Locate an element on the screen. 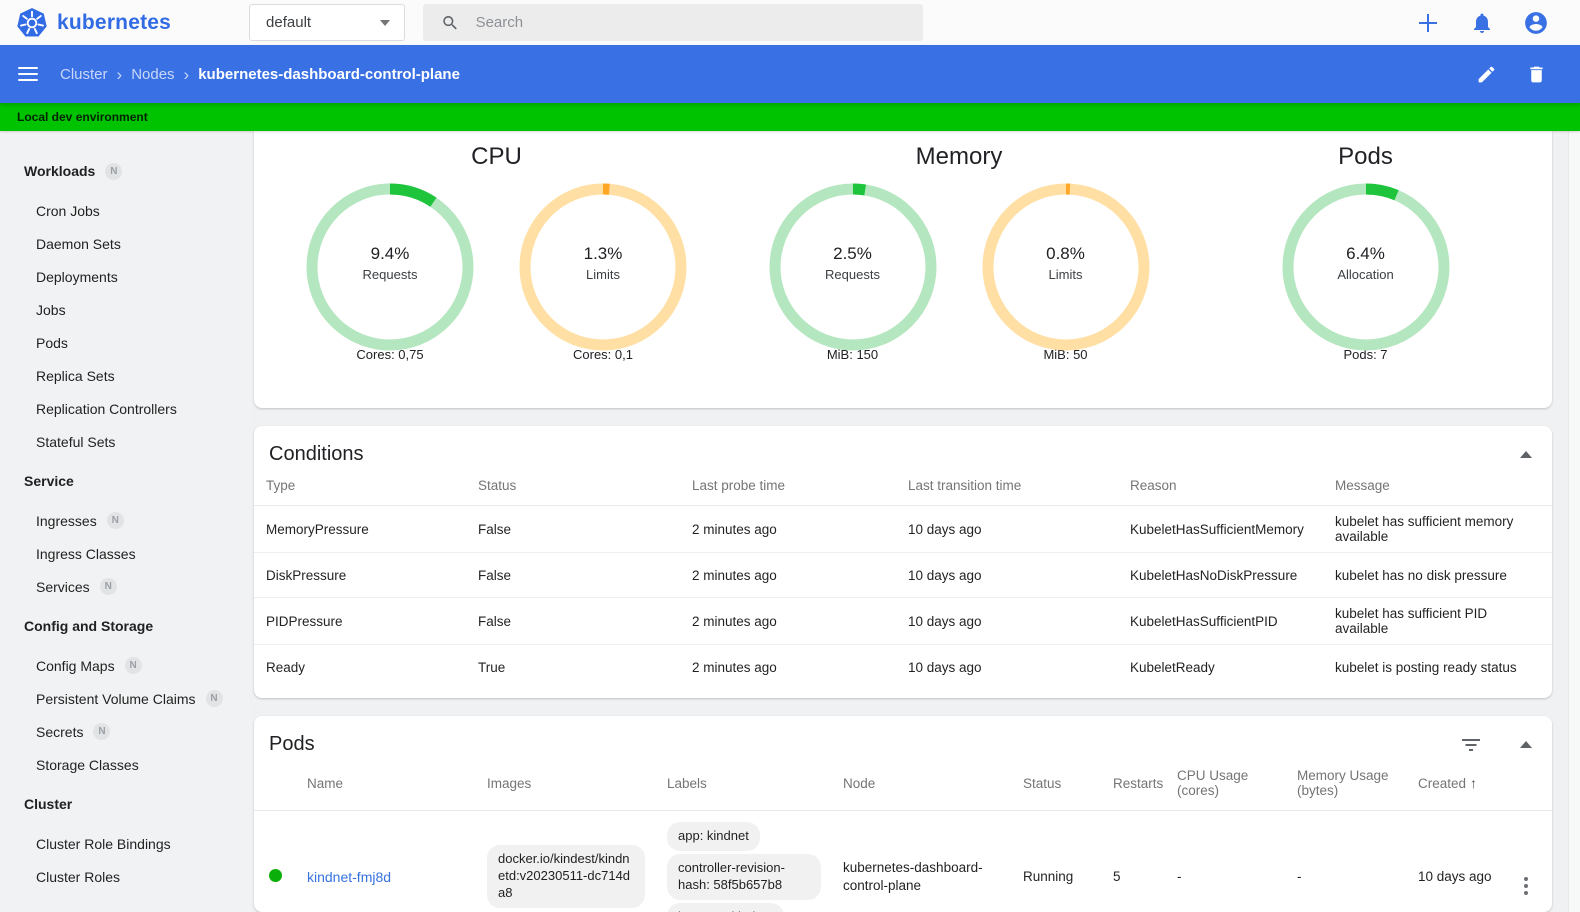 Image resolution: width=1580 pixels, height=912 pixels. sidebar-group-label: Workloads is located at coordinates (60, 171).